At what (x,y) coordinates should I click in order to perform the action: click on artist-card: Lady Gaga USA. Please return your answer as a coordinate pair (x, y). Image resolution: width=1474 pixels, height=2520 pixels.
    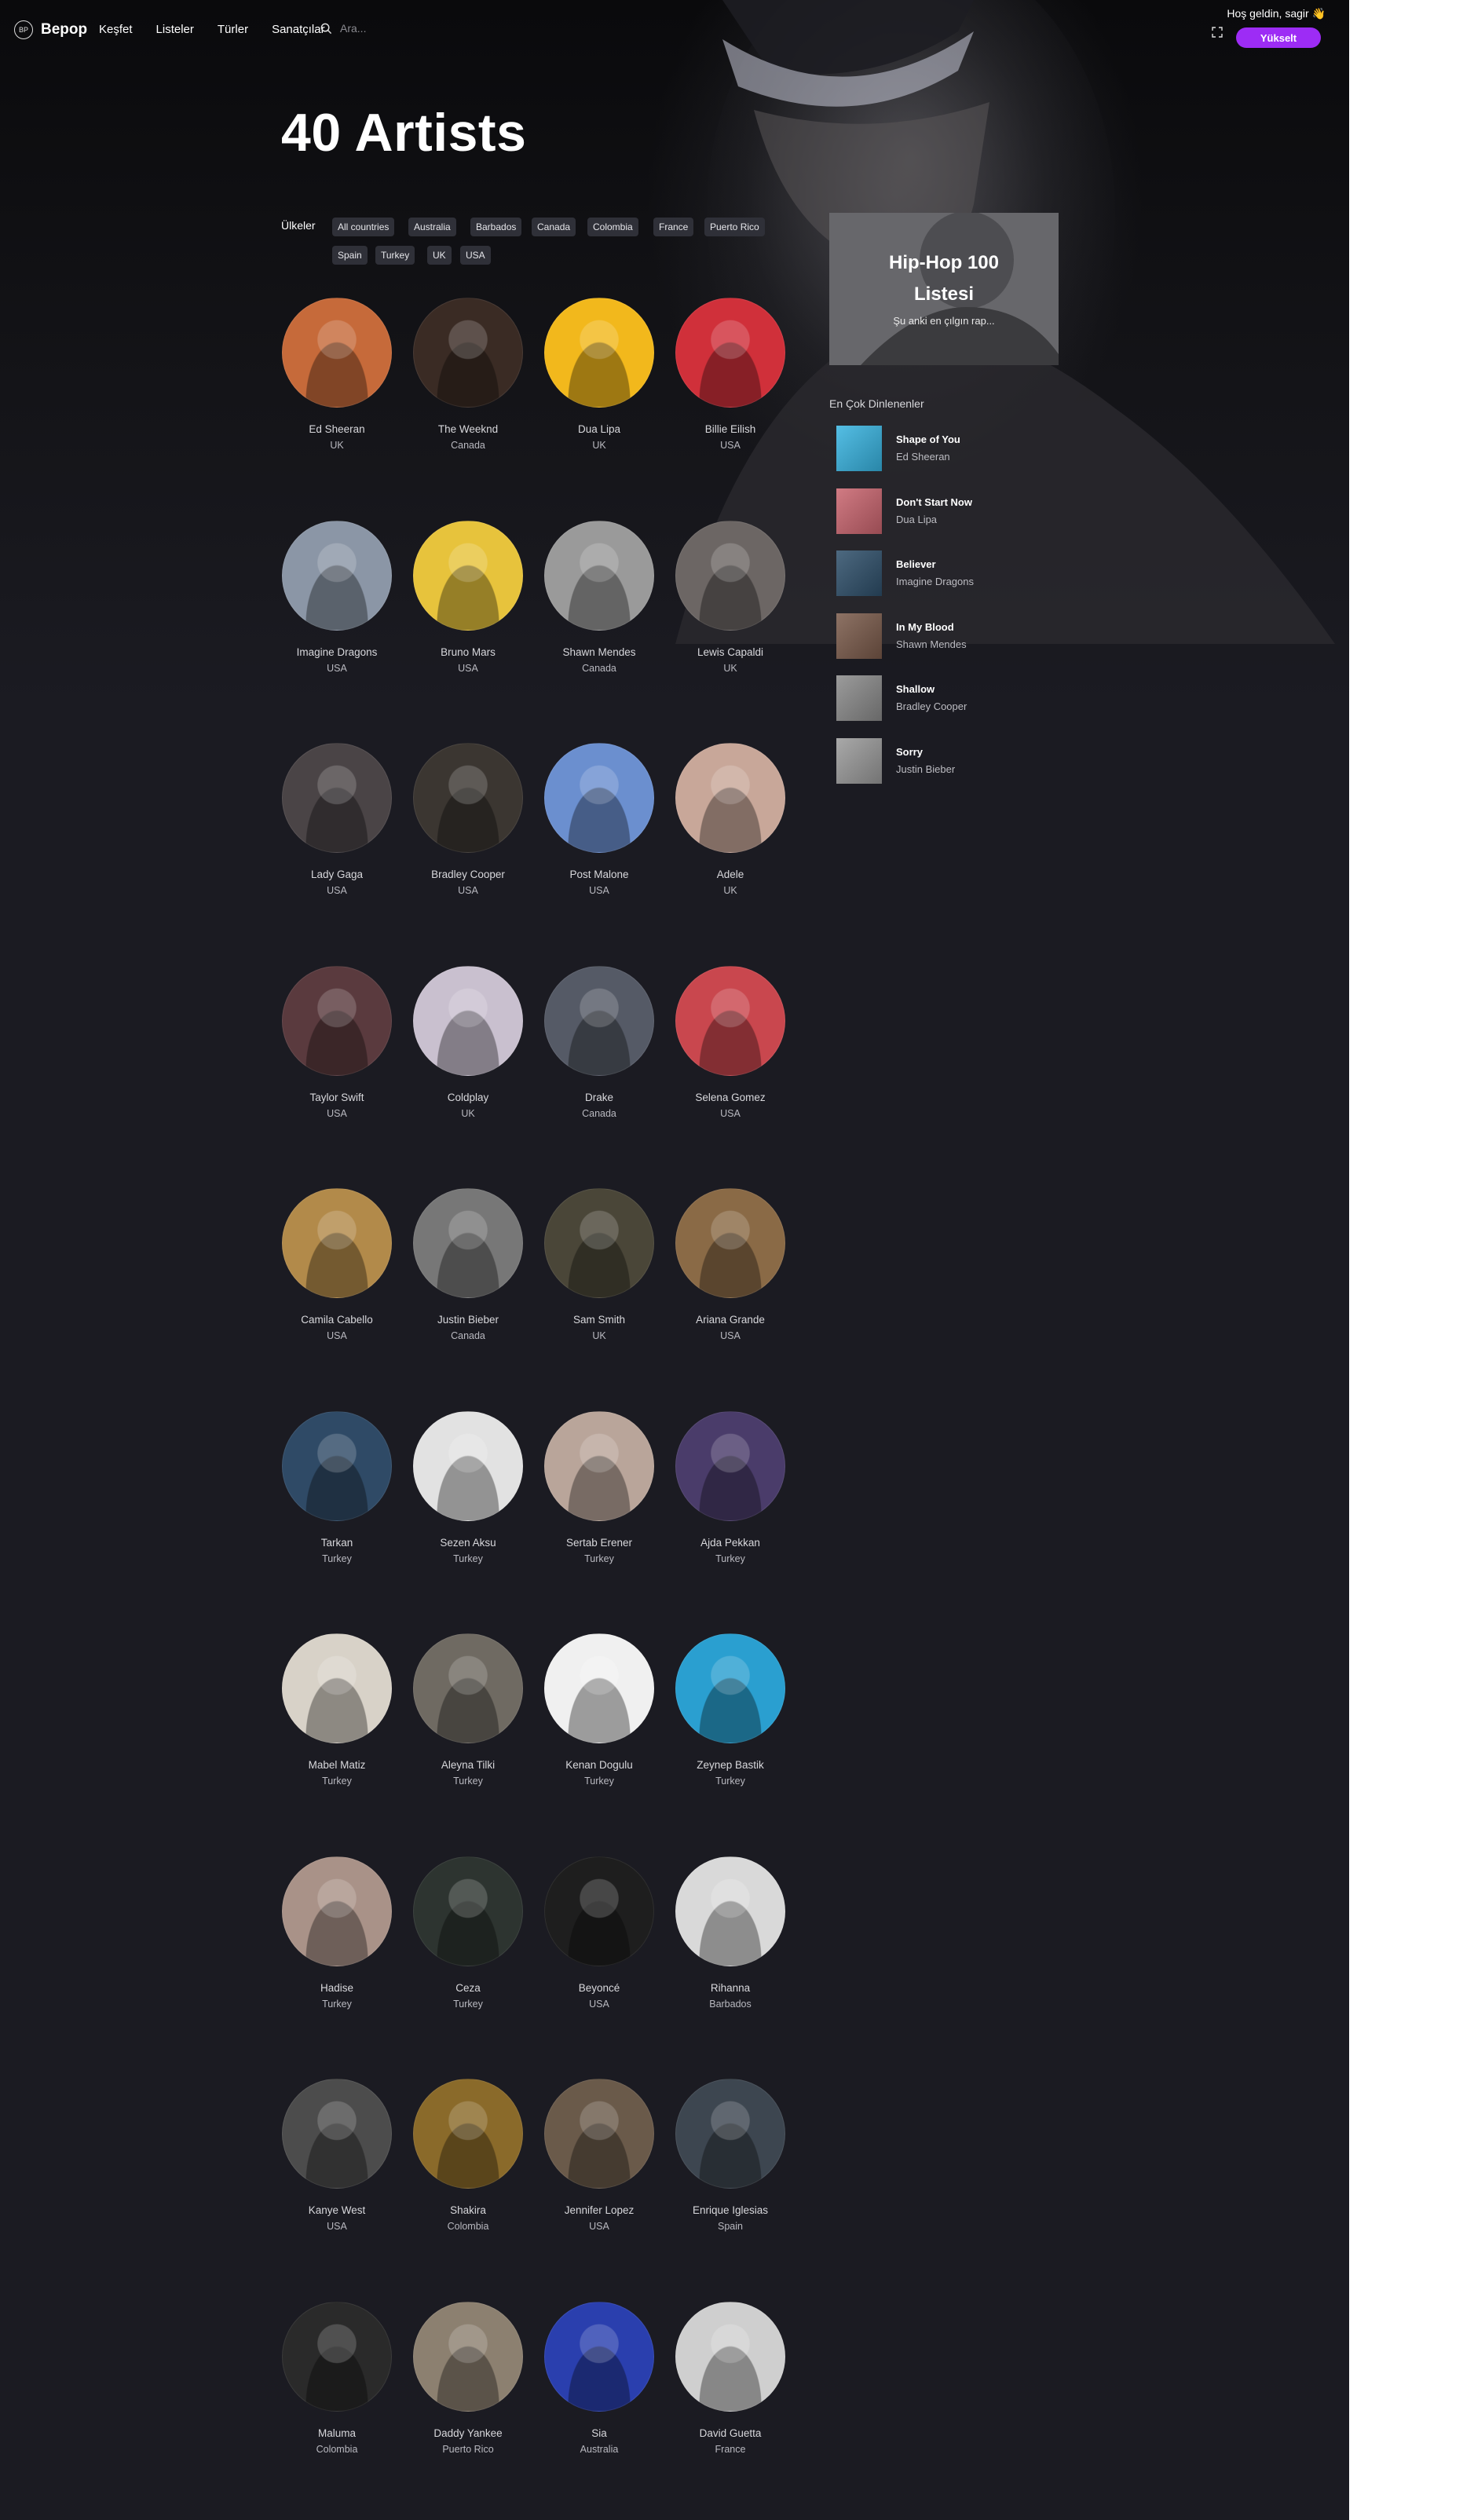
    Looking at the image, I should click on (337, 819).